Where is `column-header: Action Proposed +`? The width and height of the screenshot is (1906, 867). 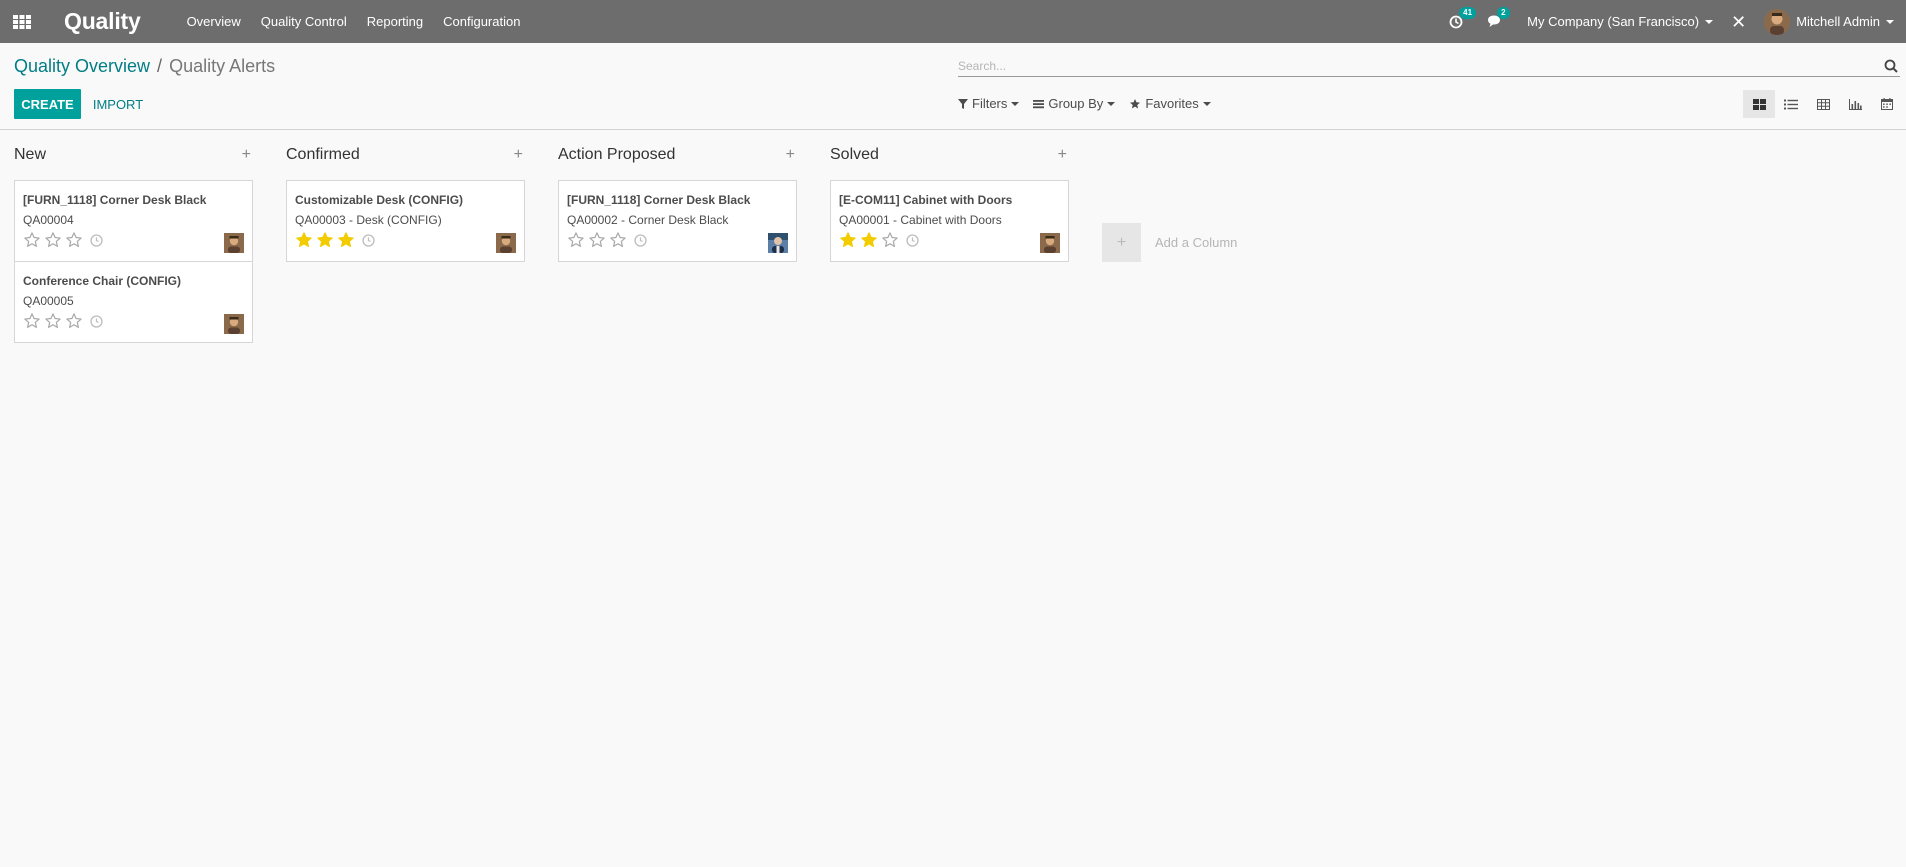
column-header: Action Proposed + is located at coordinates (677, 155).